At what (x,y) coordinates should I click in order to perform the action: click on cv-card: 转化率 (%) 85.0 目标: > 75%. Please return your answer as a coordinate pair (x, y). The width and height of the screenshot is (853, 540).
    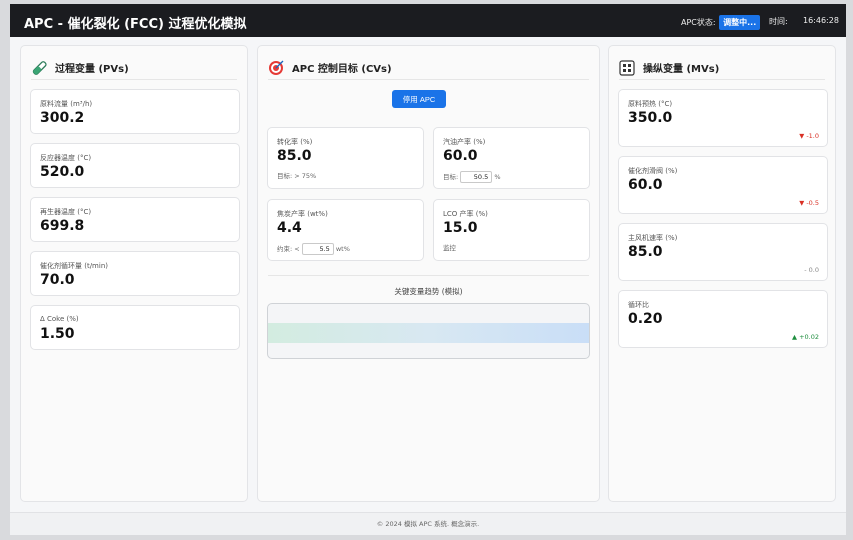
    Looking at the image, I should click on (345, 158).